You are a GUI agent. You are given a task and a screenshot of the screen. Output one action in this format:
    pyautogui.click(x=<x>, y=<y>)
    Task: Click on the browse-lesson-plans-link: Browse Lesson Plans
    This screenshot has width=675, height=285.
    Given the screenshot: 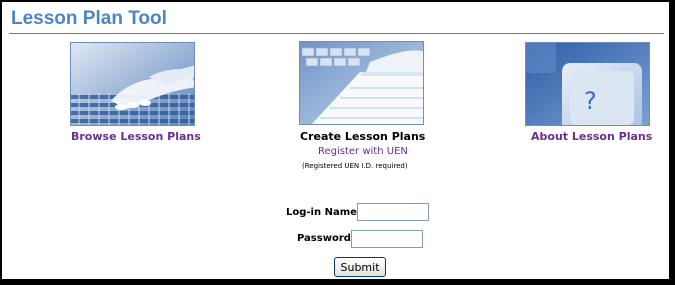 What is the action you would take?
    pyautogui.click(x=136, y=136)
    